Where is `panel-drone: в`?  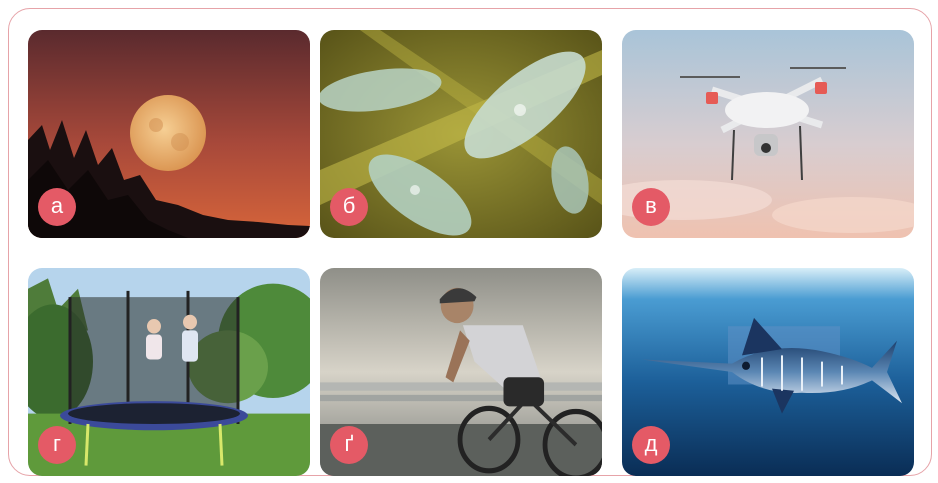
panel-drone: в is located at coordinates (768, 134).